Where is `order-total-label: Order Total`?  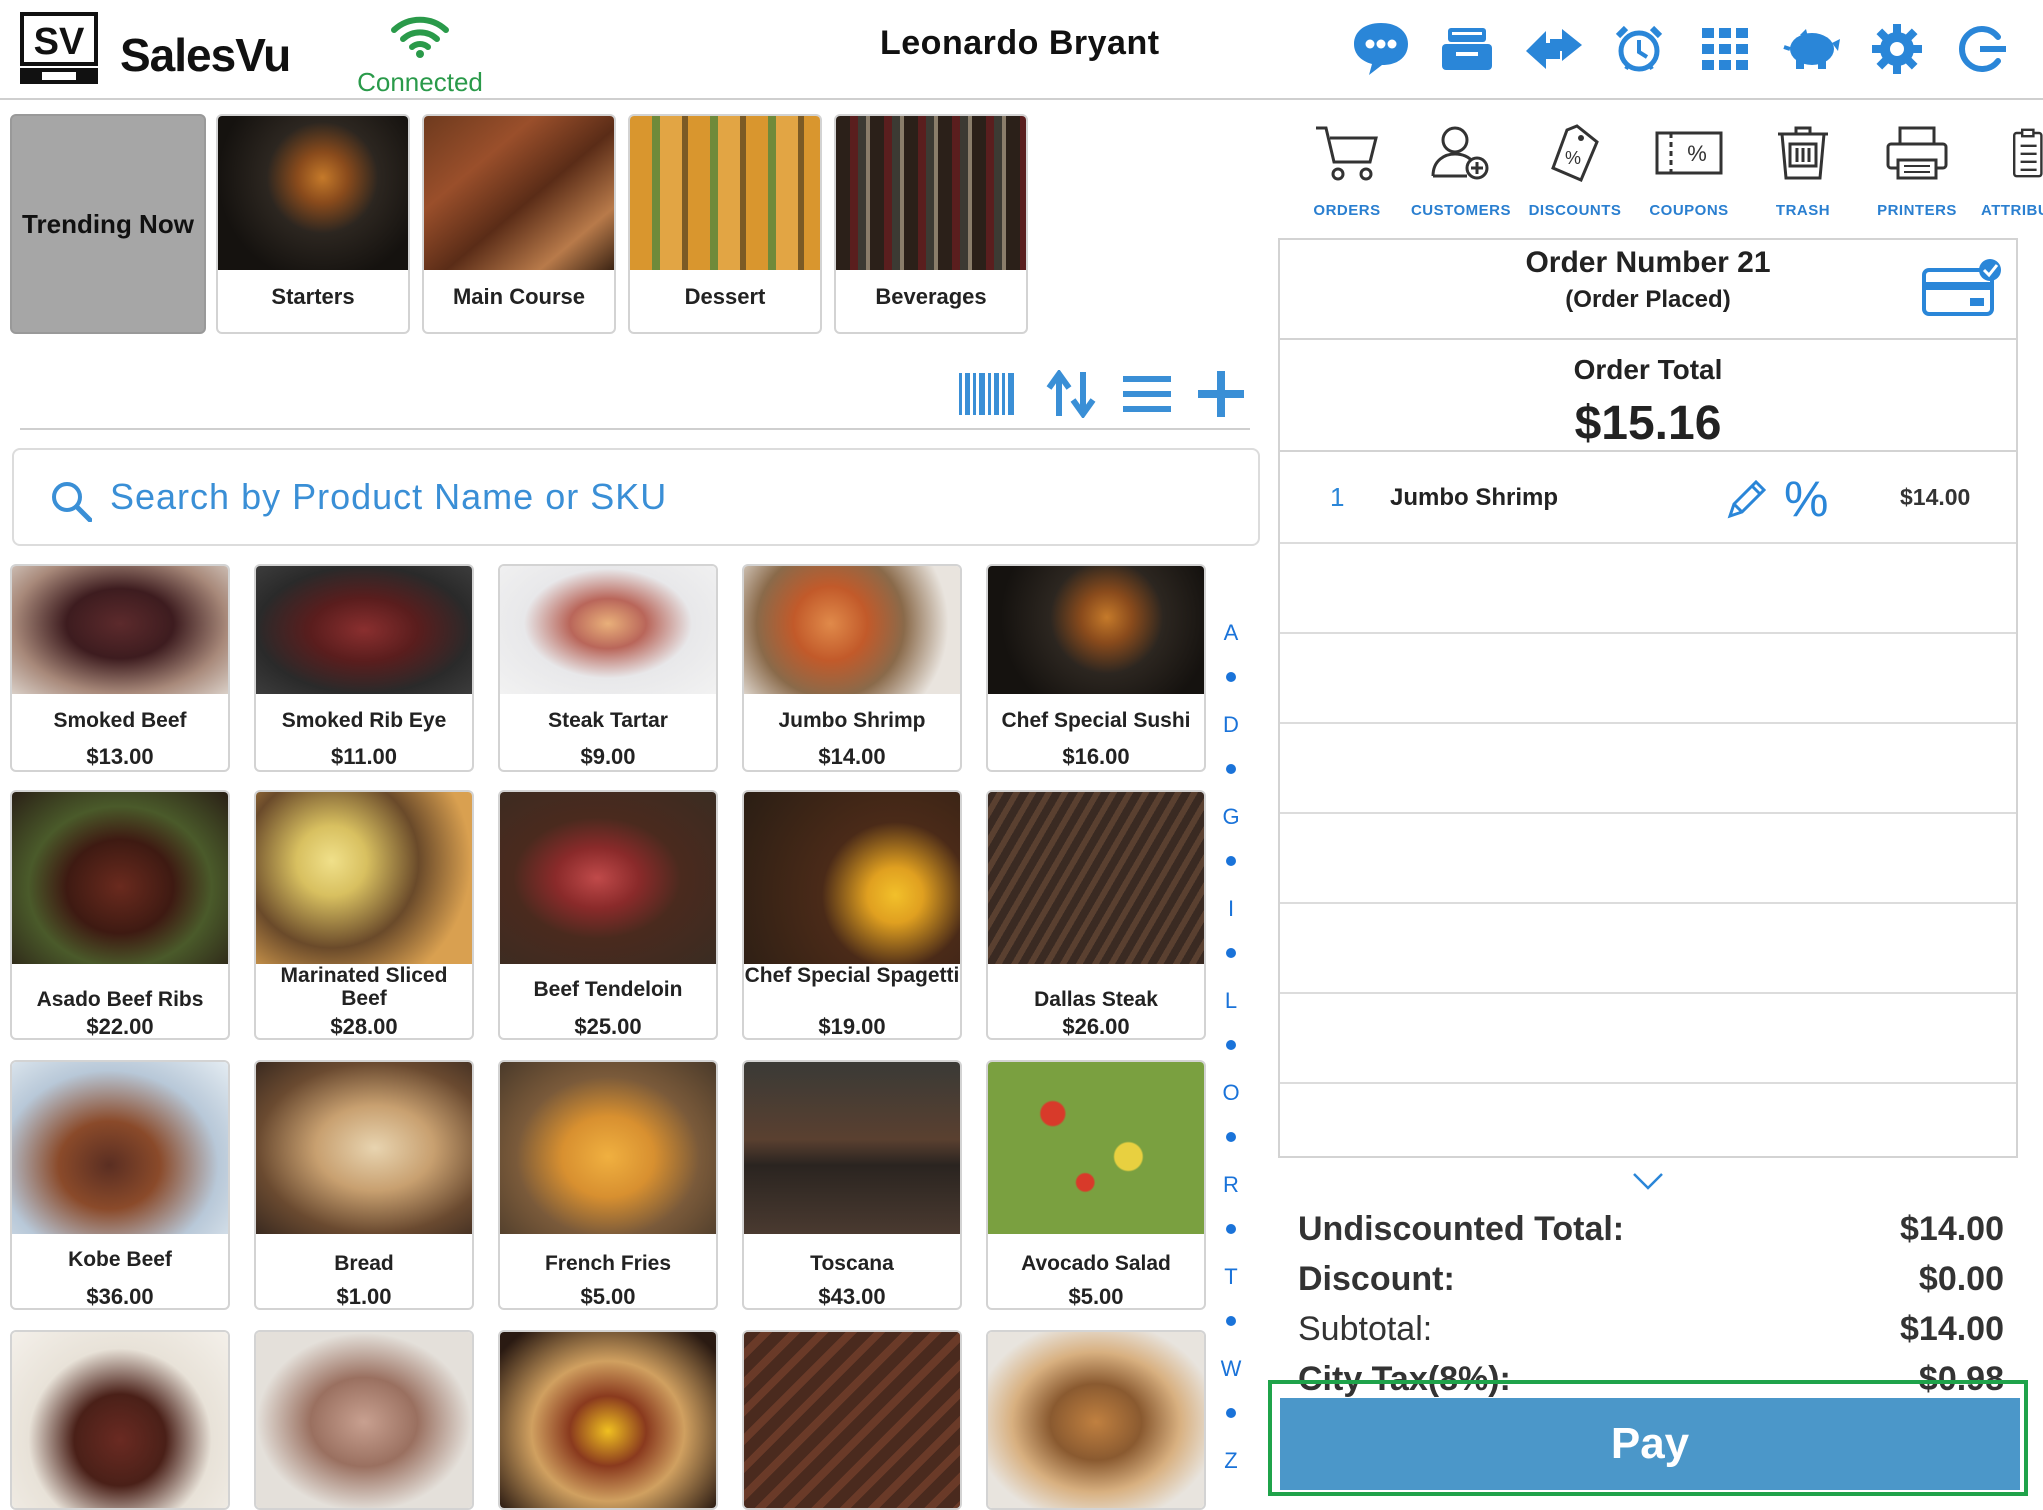
order-total-label: Order Total is located at coordinates (1648, 369).